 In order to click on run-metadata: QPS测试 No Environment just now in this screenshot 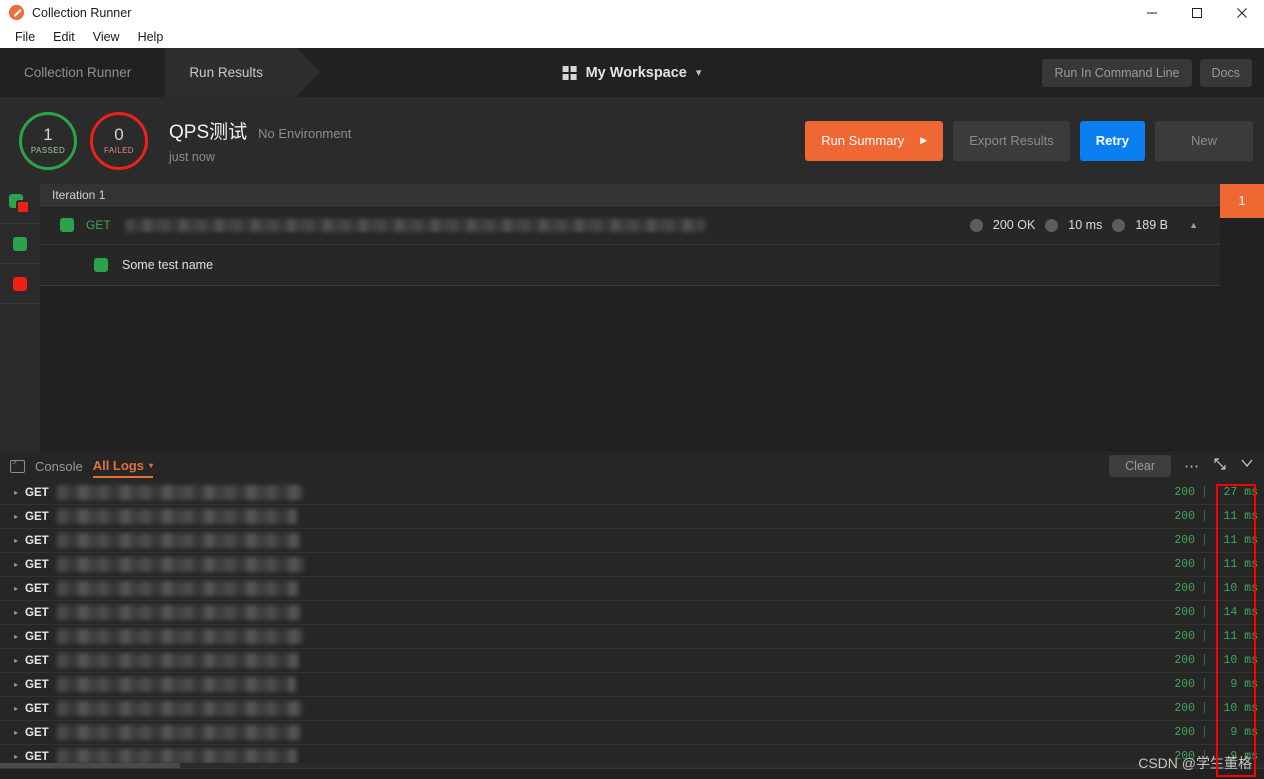, I will do `click(260, 140)`.